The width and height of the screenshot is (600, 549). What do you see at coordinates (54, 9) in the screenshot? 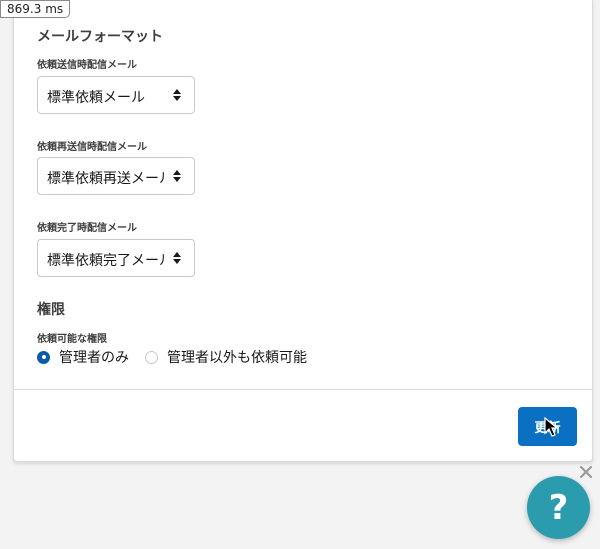
I see `timer-unit: ms` at bounding box center [54, 9].